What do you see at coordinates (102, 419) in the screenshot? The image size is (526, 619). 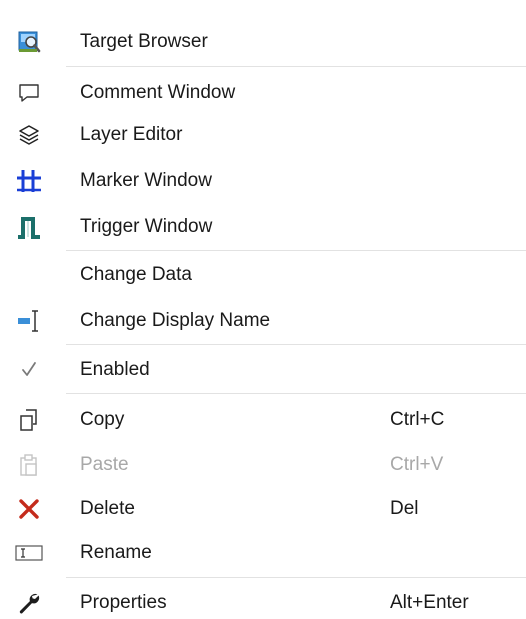 I see `menu-item-label: Copy` at bounding box center [102, 419].